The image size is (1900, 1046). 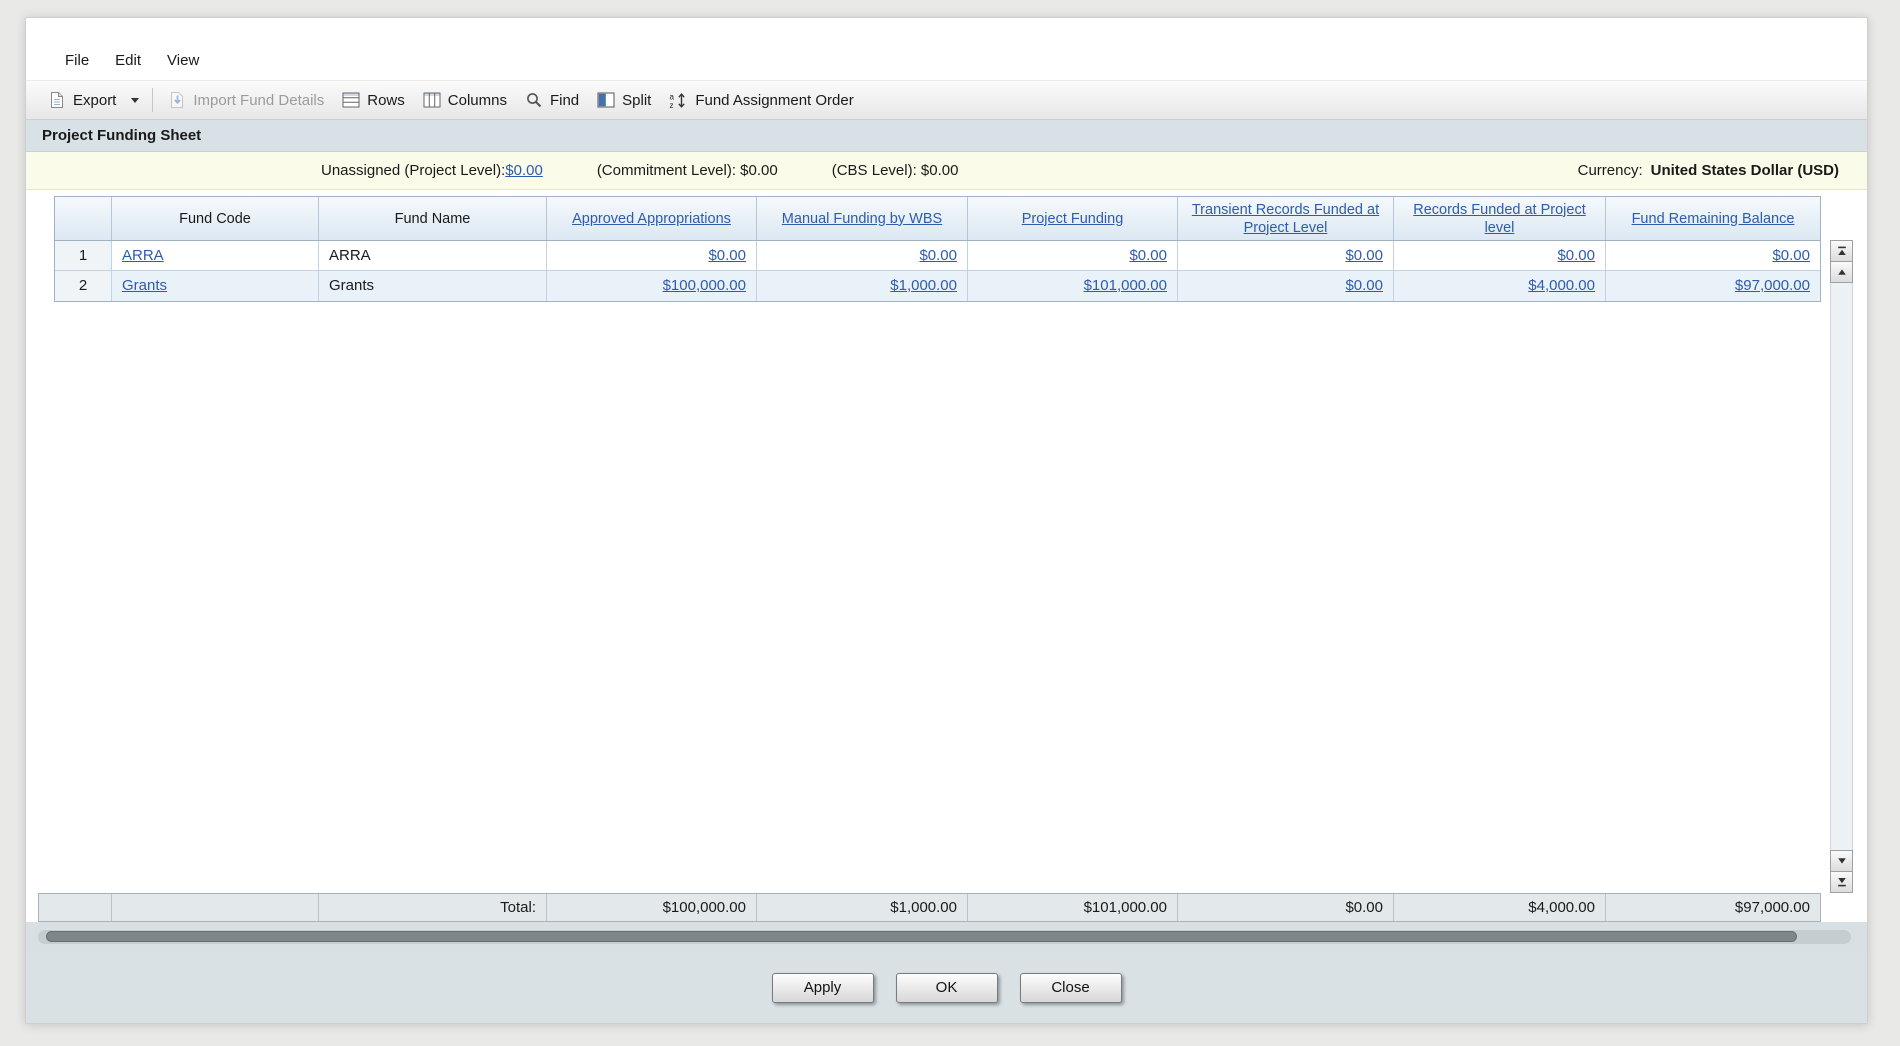 I want to click on triangle-up-bar-icon, so click(x=1842, y=251).